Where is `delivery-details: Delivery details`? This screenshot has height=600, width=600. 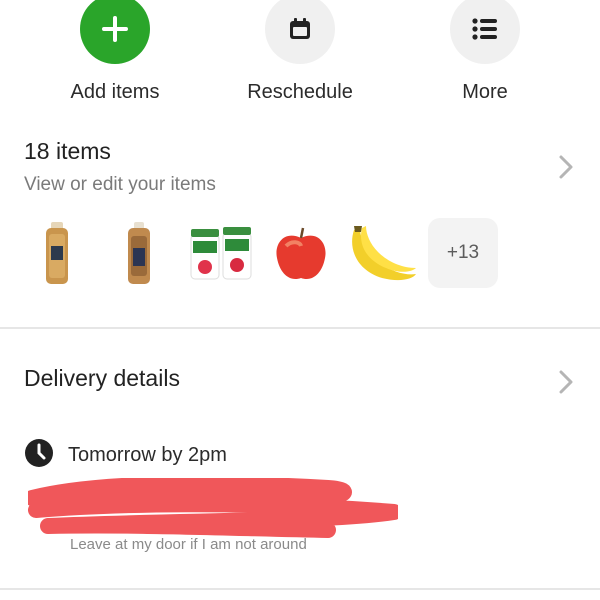 delivery-details: Delivery details is located at coordinates (304, 379).